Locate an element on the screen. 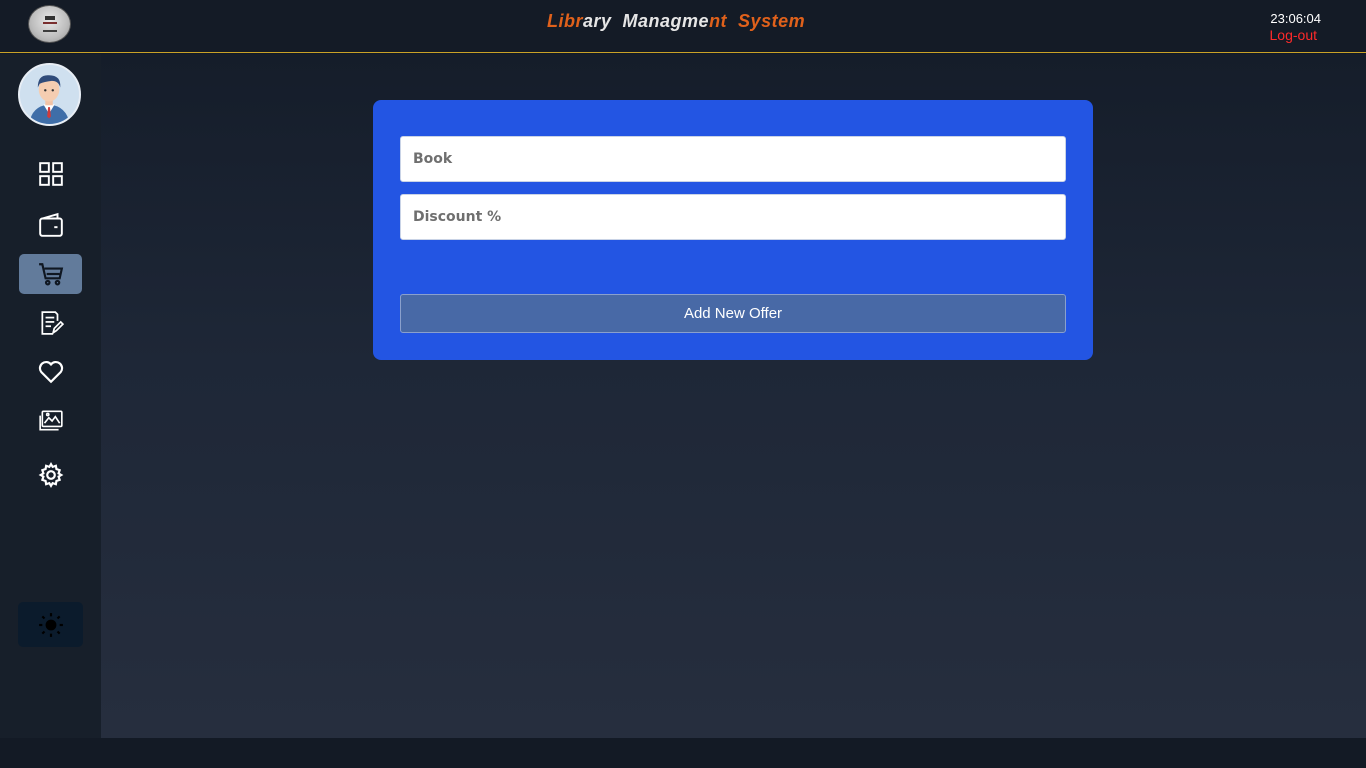 Image resolution: width=1366 pixels, height=768 pixels. sidebar-item-cart is located at coordinates (50, 274).